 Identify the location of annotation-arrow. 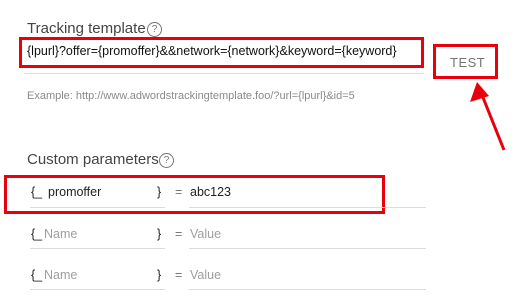
(488, 116).